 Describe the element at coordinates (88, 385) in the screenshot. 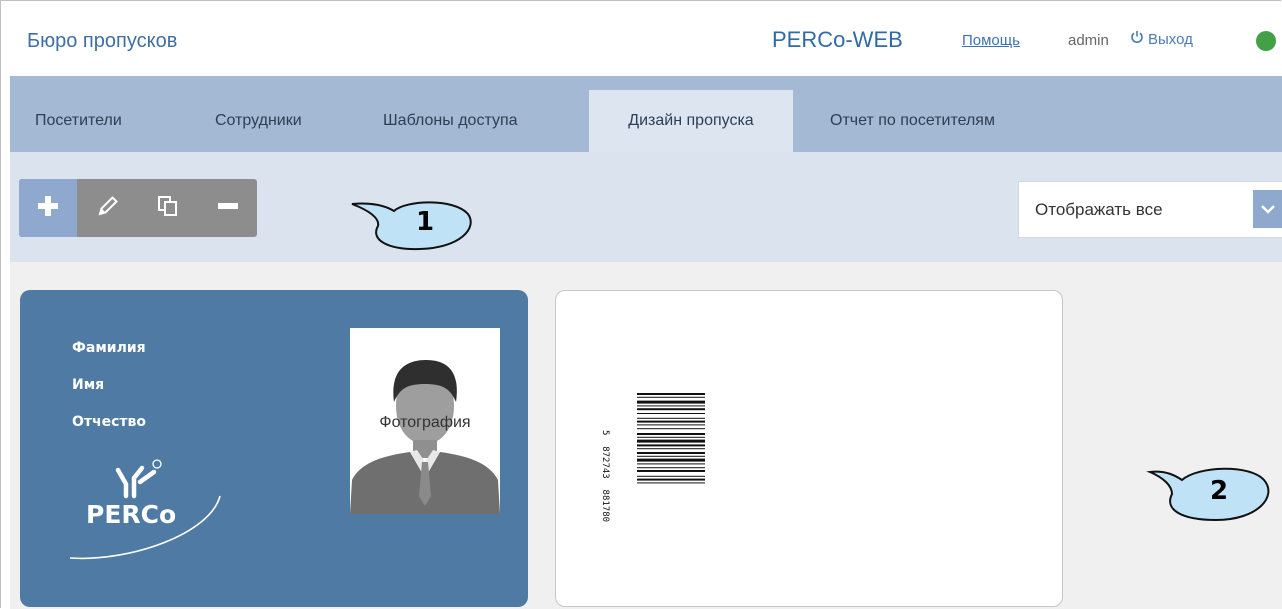

I see `field-name: Имя` at that location.